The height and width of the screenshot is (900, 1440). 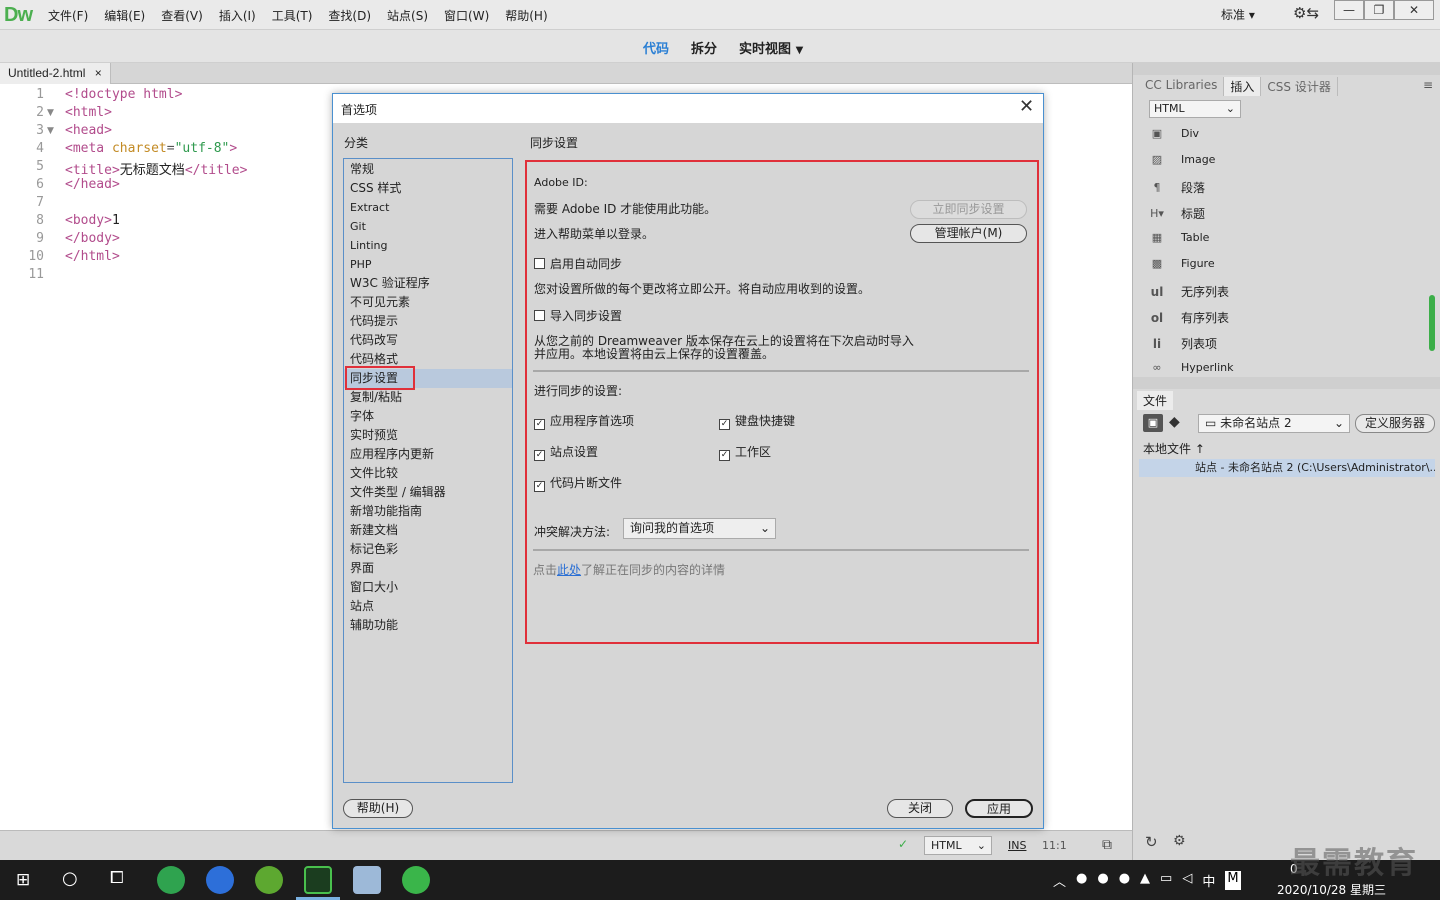 What do you see at coordinates (1188, 317) in the screenshot?
I see `insert-ol: ol 有序列表` at bounding box center [1188, 317].